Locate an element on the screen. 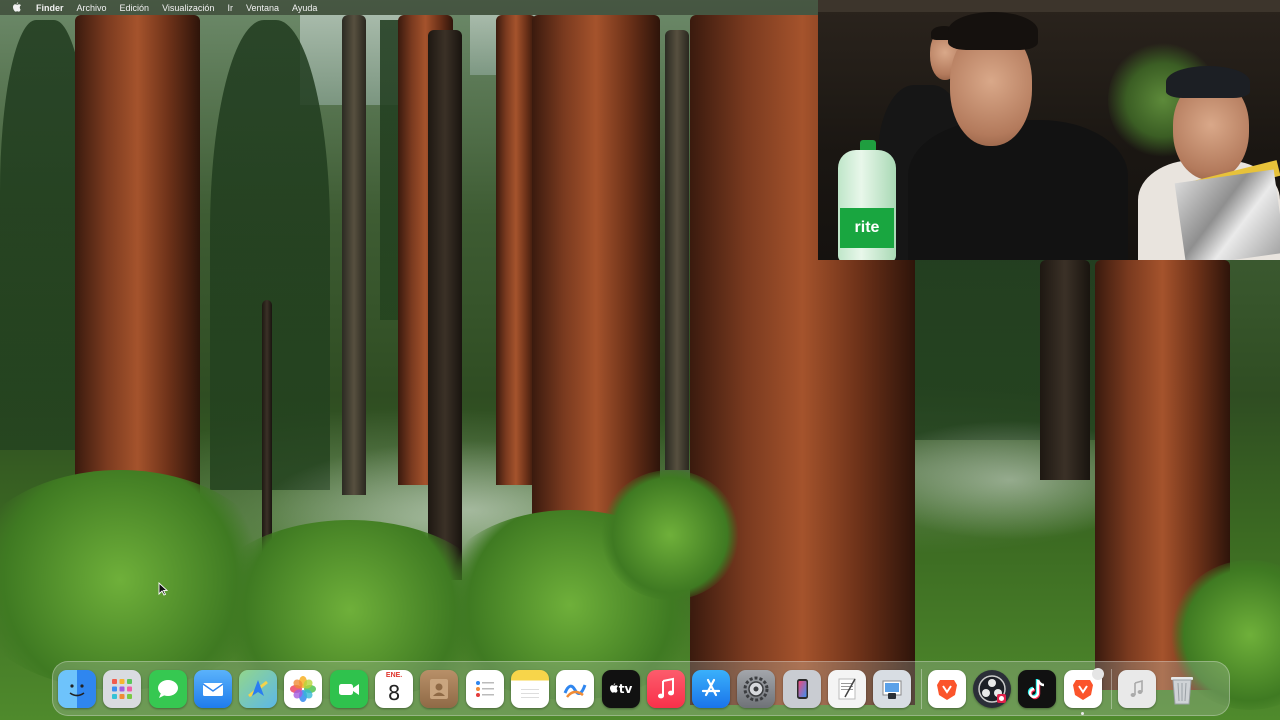  appstore-icon is located at coordinates (711, 687).